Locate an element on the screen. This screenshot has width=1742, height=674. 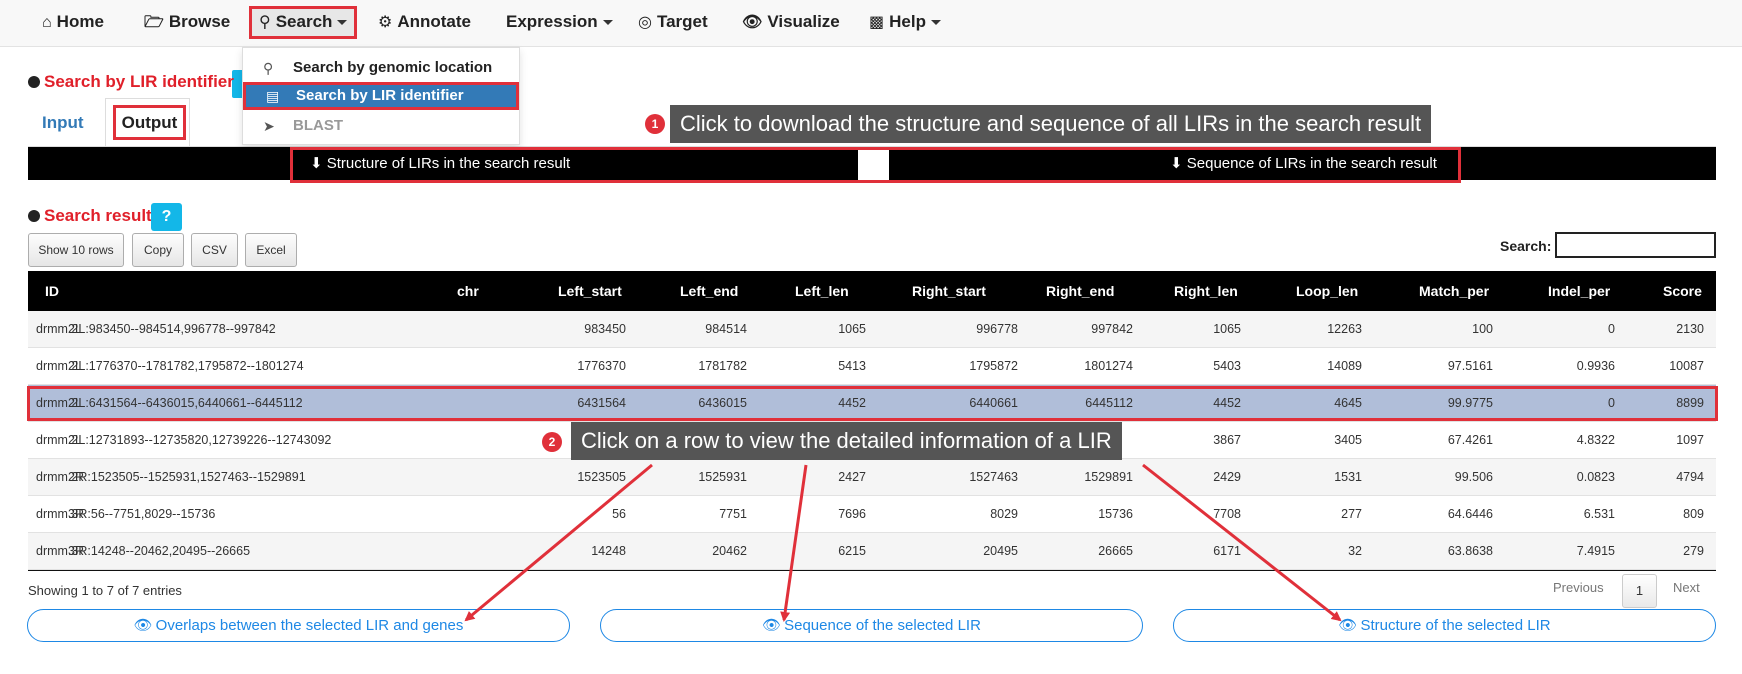
cell-left-len: 2427 is located at coordinates (852, 477).